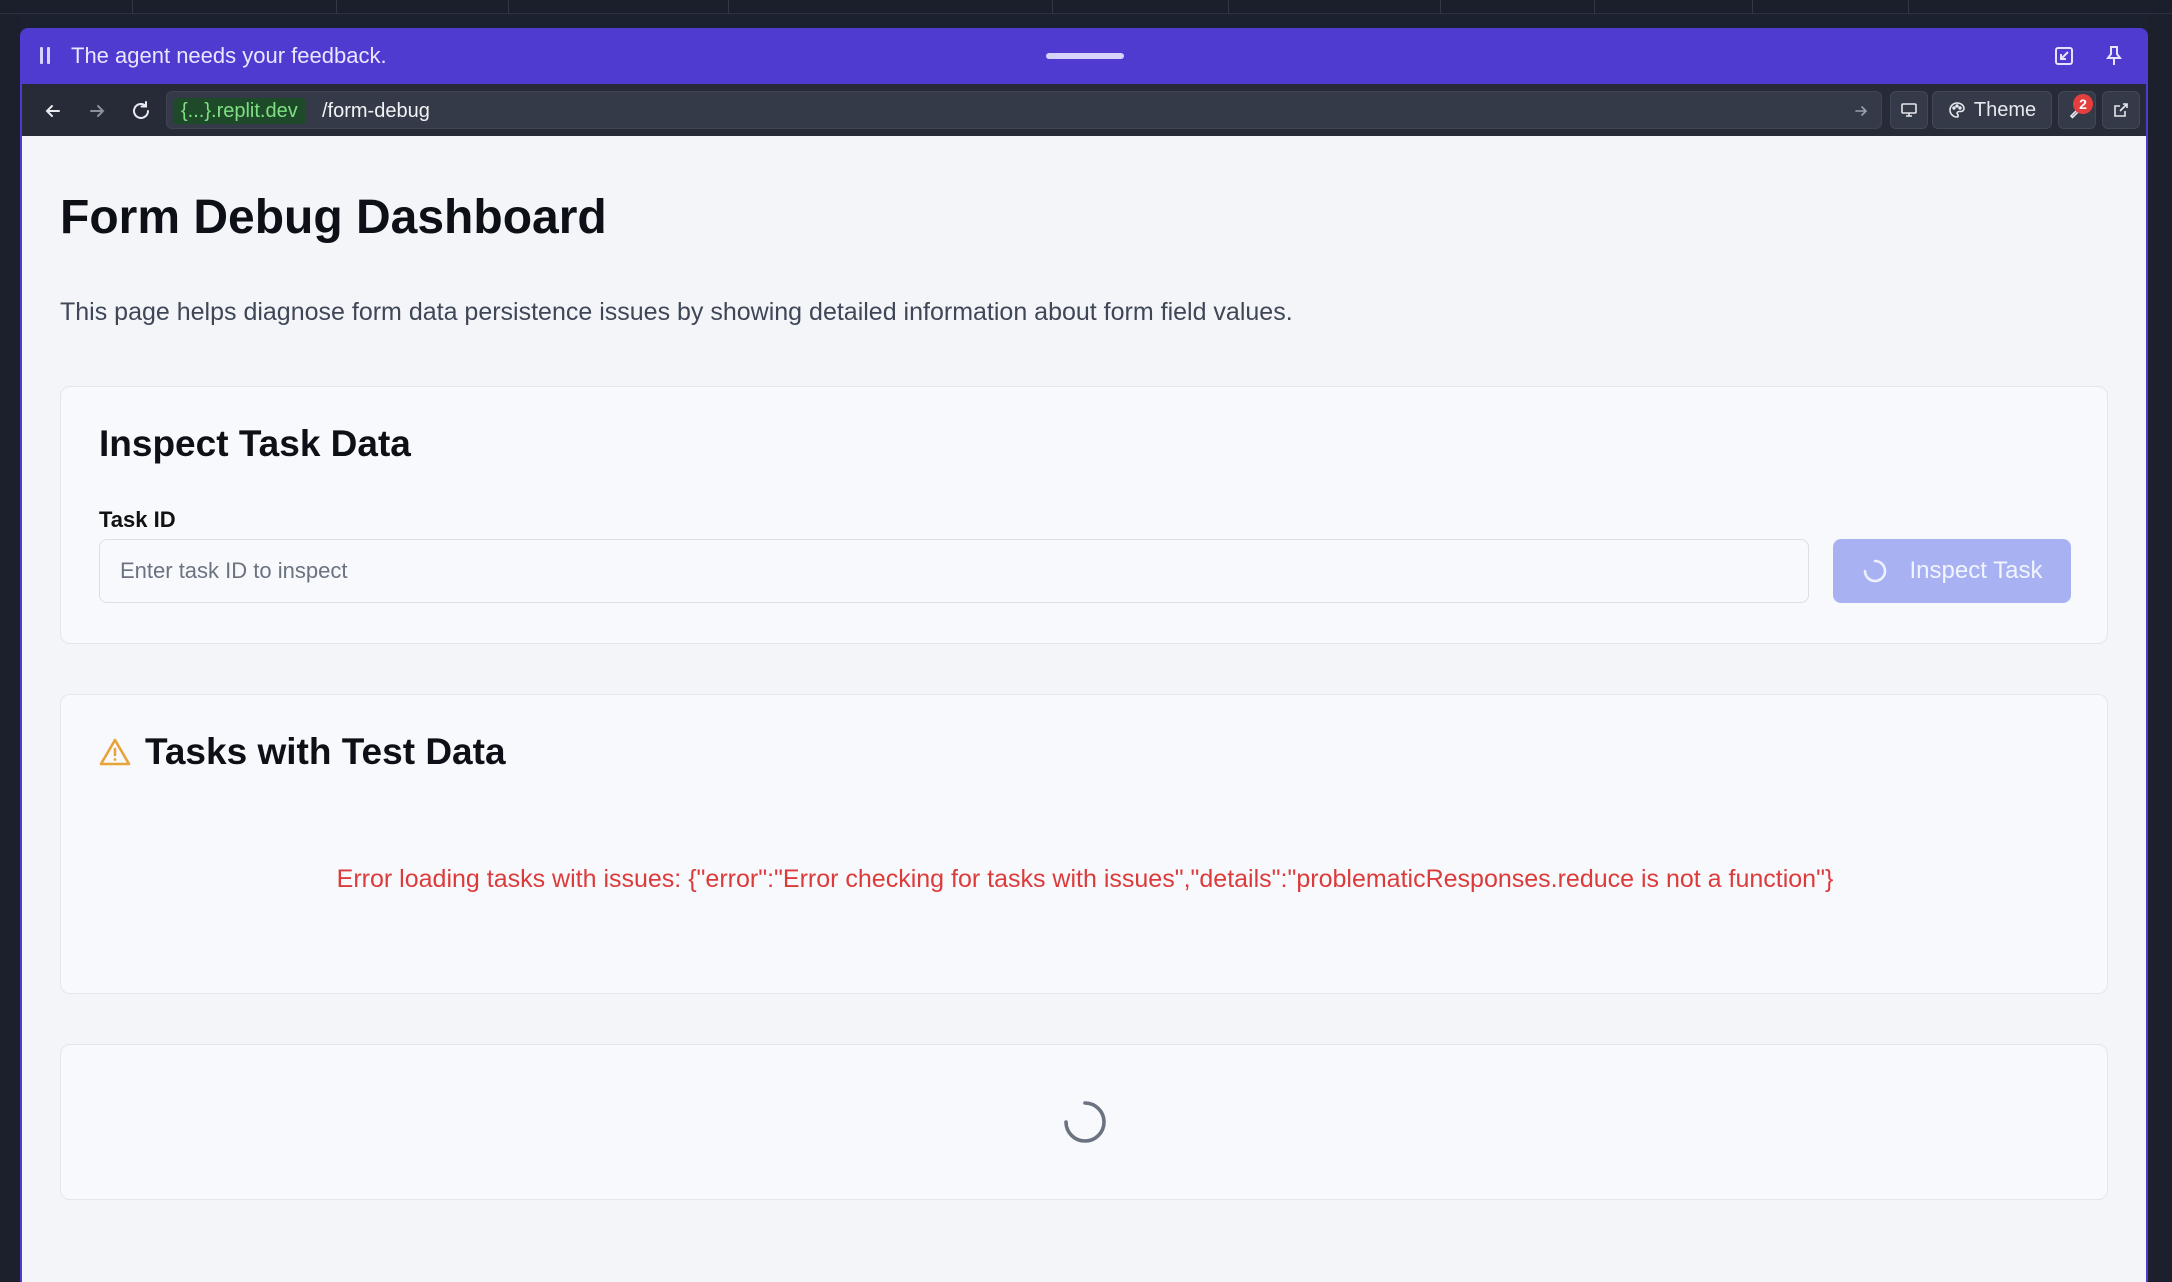 Image resolution: width=2172 pixels, height=1282 pixels. Describe the element at coordinates (333, 217) in the screenshot. I see `page-title: Form Debug Dashboard` at that location.